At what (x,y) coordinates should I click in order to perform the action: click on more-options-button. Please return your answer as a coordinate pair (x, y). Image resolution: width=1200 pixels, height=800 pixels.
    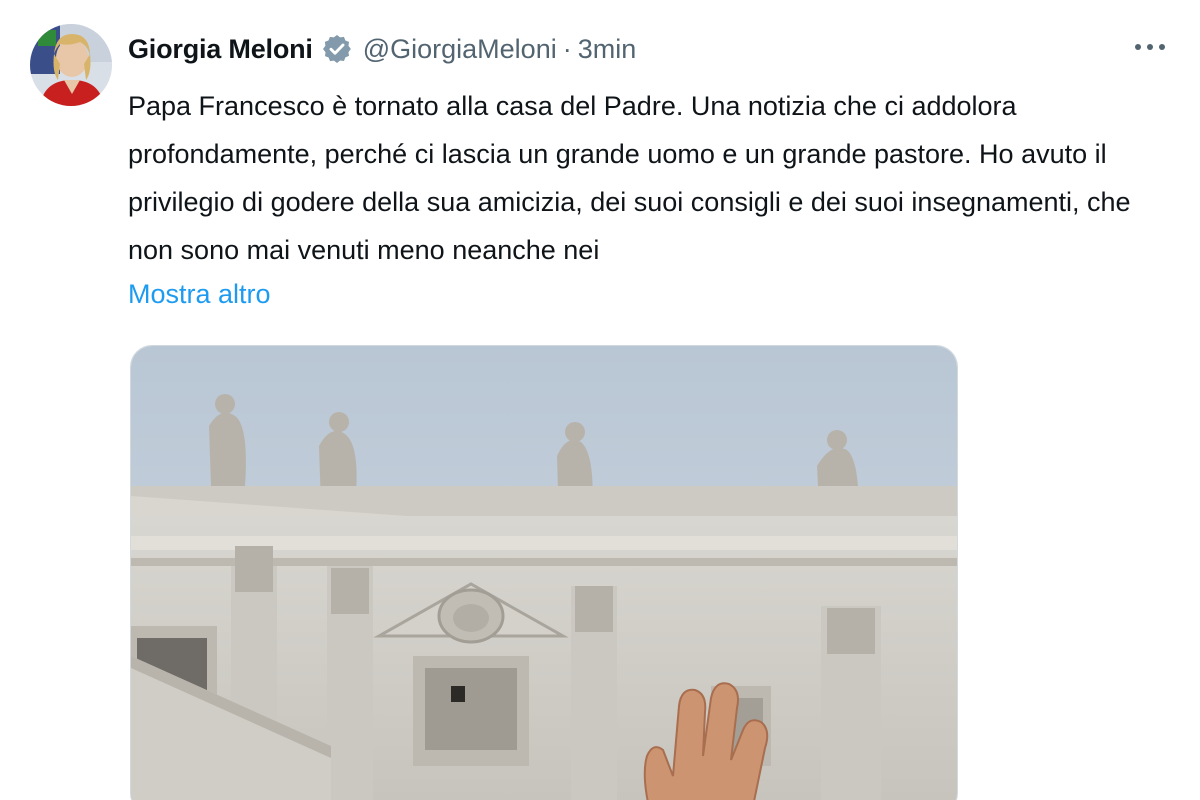
    Looking at the image, I should click on (1150, 47).